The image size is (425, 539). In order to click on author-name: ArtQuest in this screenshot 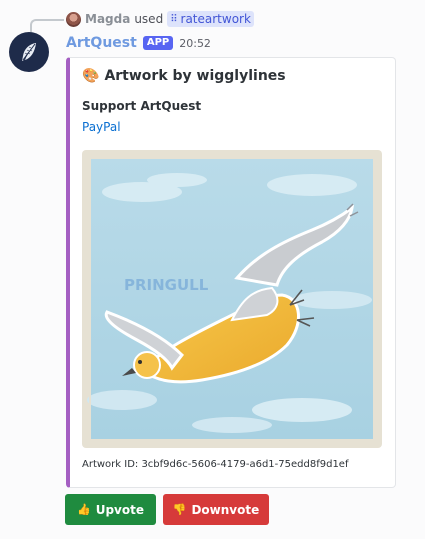, I will do `click(101, 43)`.